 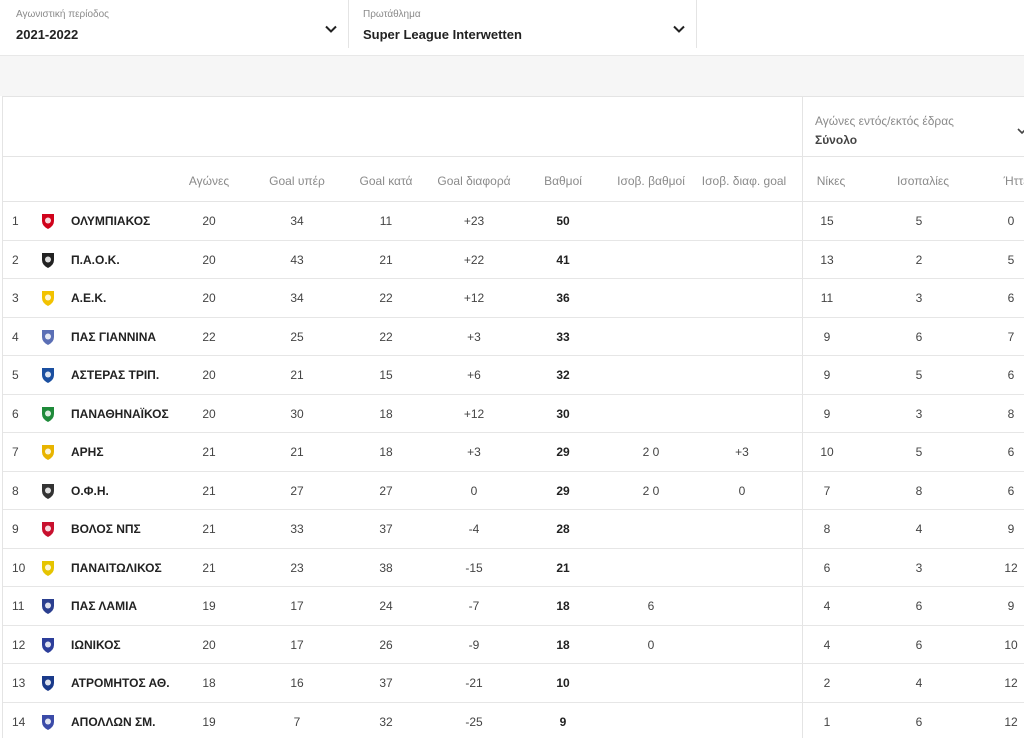 I want to click on points-cell: 36, so click(x=563, y=298).